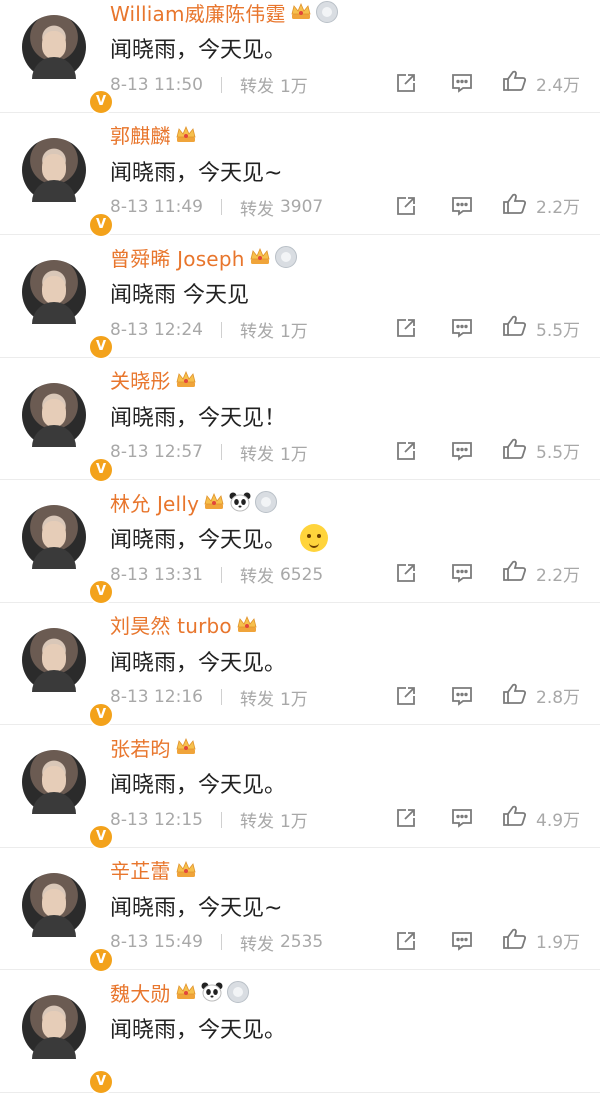  I want to click on user-name: 关晓彤, so click(140, 379).